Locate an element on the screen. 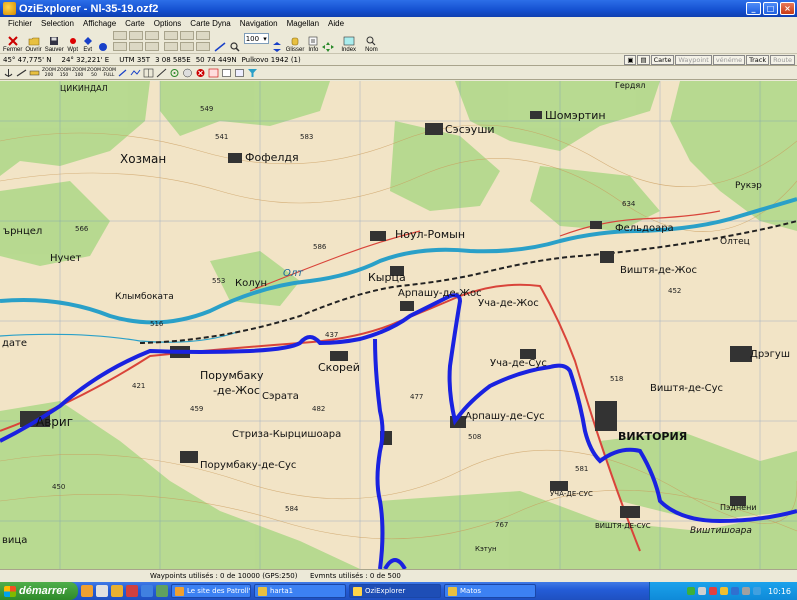 The width and height of the screenshot is (797, 600). index-map-icon is located at coordinates (349, 41).